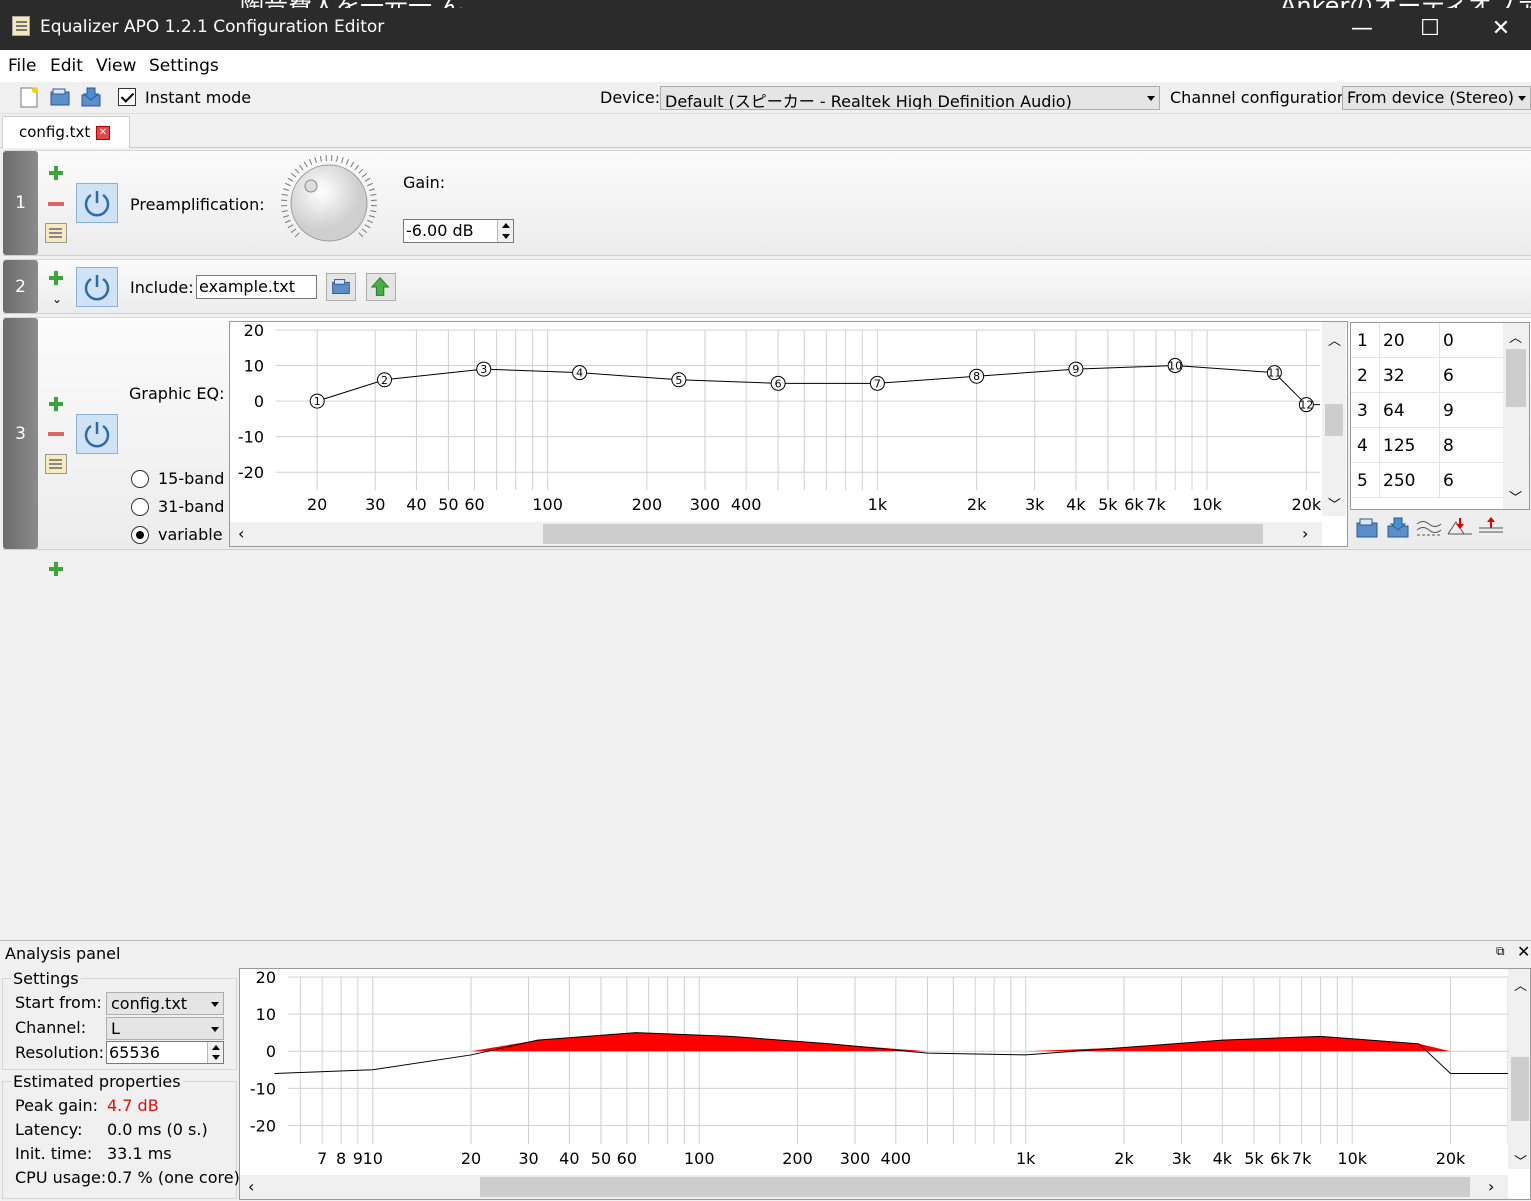  I want to click on float-panel-icon: ⧉, so click(1500, 951).